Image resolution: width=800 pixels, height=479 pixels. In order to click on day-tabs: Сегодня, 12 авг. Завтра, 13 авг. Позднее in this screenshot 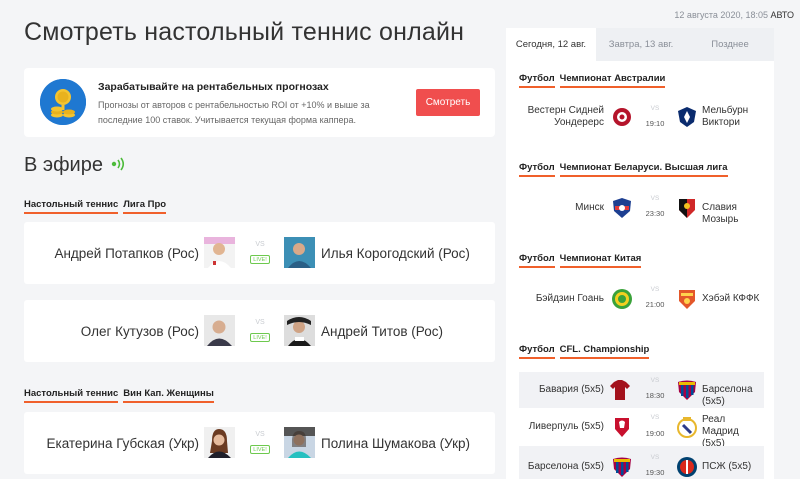, I will do `click(640, 44)`.